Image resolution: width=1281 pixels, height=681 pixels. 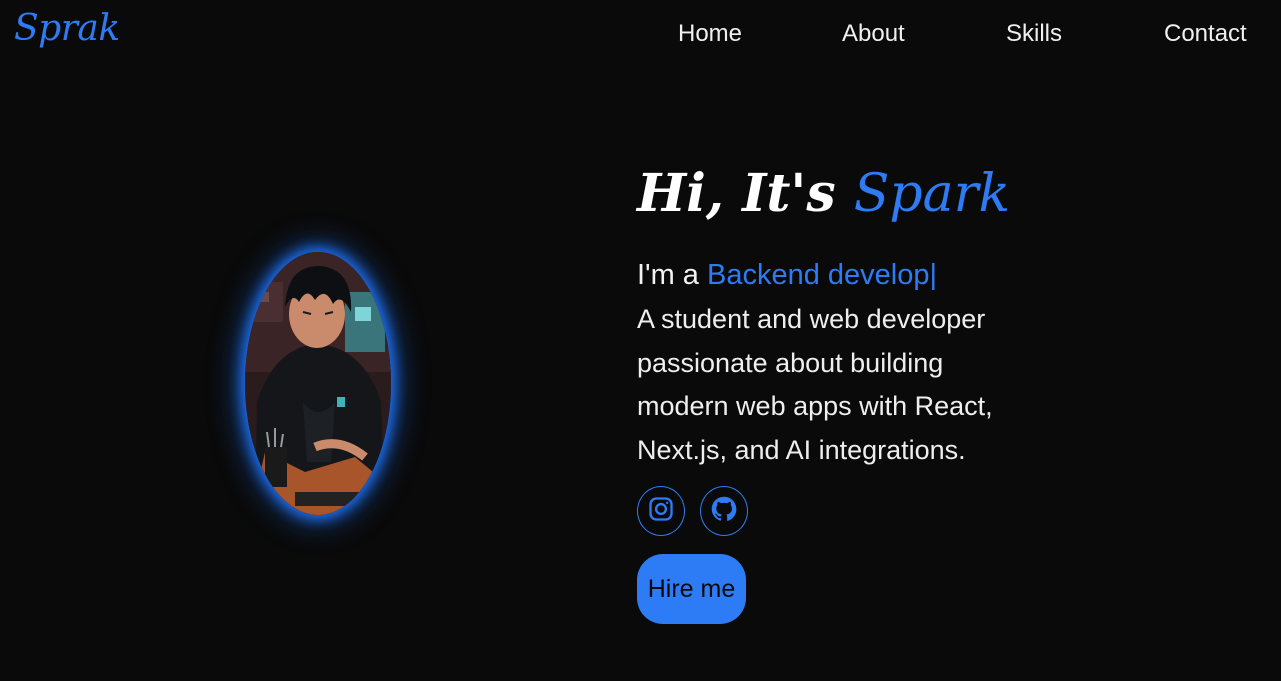 What do you see at coordinates (640, 35) in the screenshot?
I see `main-nav: Home About Skills Contact` at bounding box center [640, 35].